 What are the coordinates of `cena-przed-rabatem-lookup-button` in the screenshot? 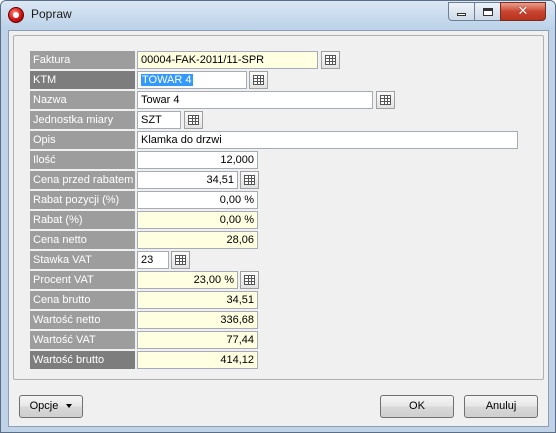 It's located at (249, 180).